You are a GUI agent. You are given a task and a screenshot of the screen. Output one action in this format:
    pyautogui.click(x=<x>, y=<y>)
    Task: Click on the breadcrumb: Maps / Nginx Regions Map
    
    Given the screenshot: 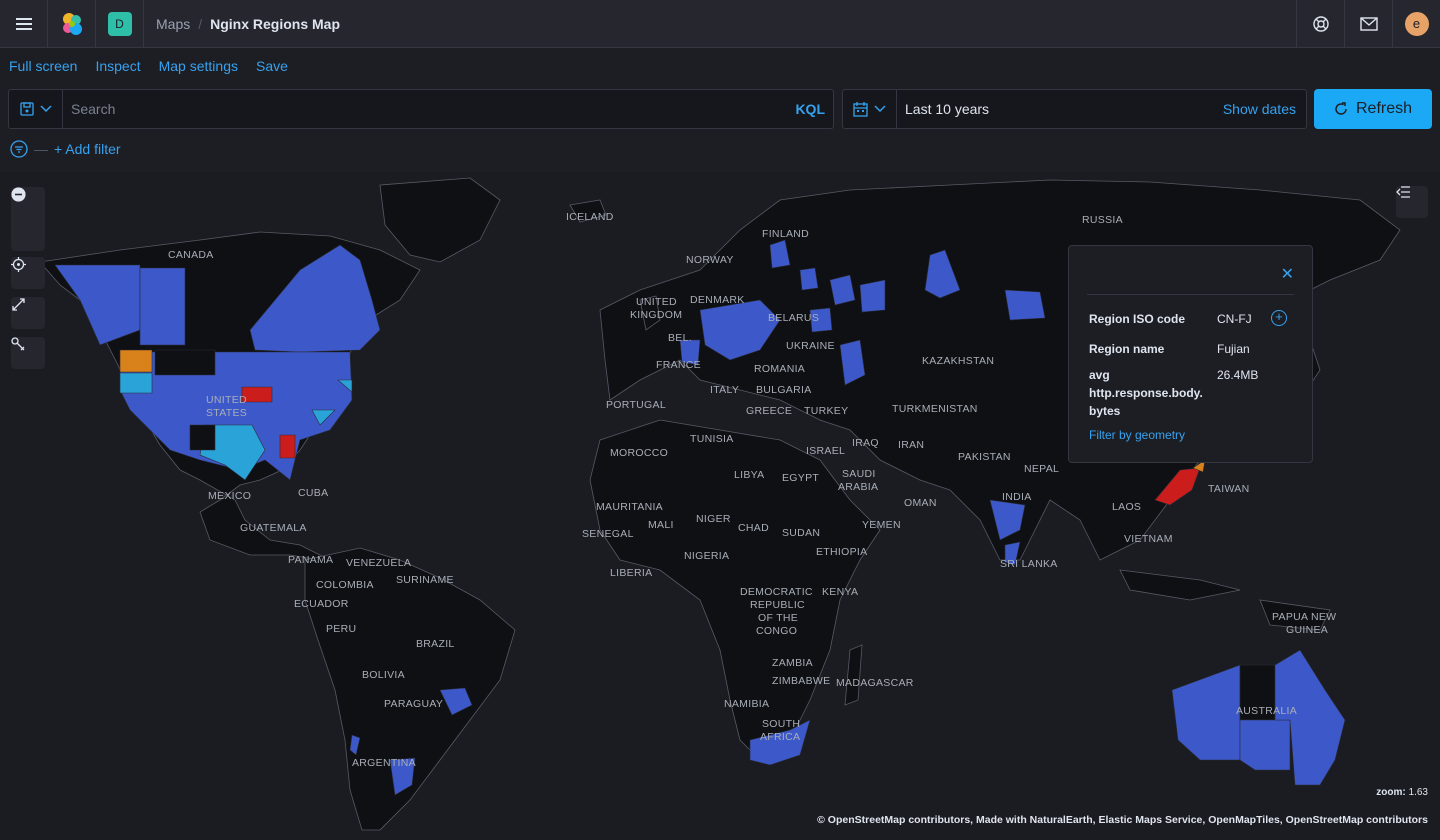 What is the action you would take?
    pyautogui.click(x=242, y=24)
    